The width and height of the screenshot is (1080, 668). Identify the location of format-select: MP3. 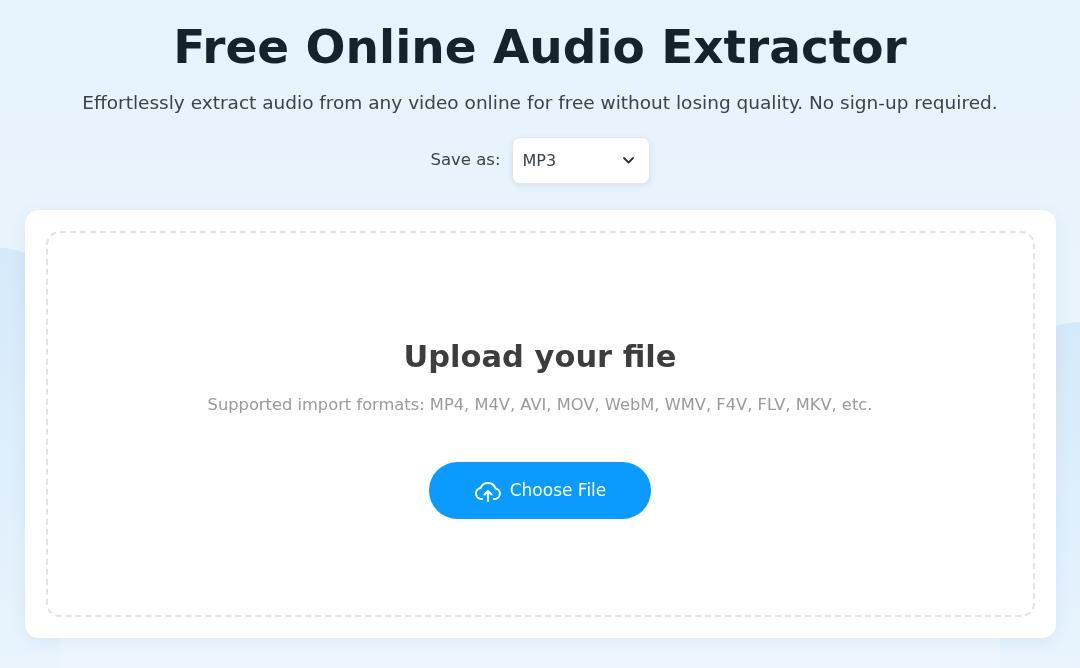
(580, 160).